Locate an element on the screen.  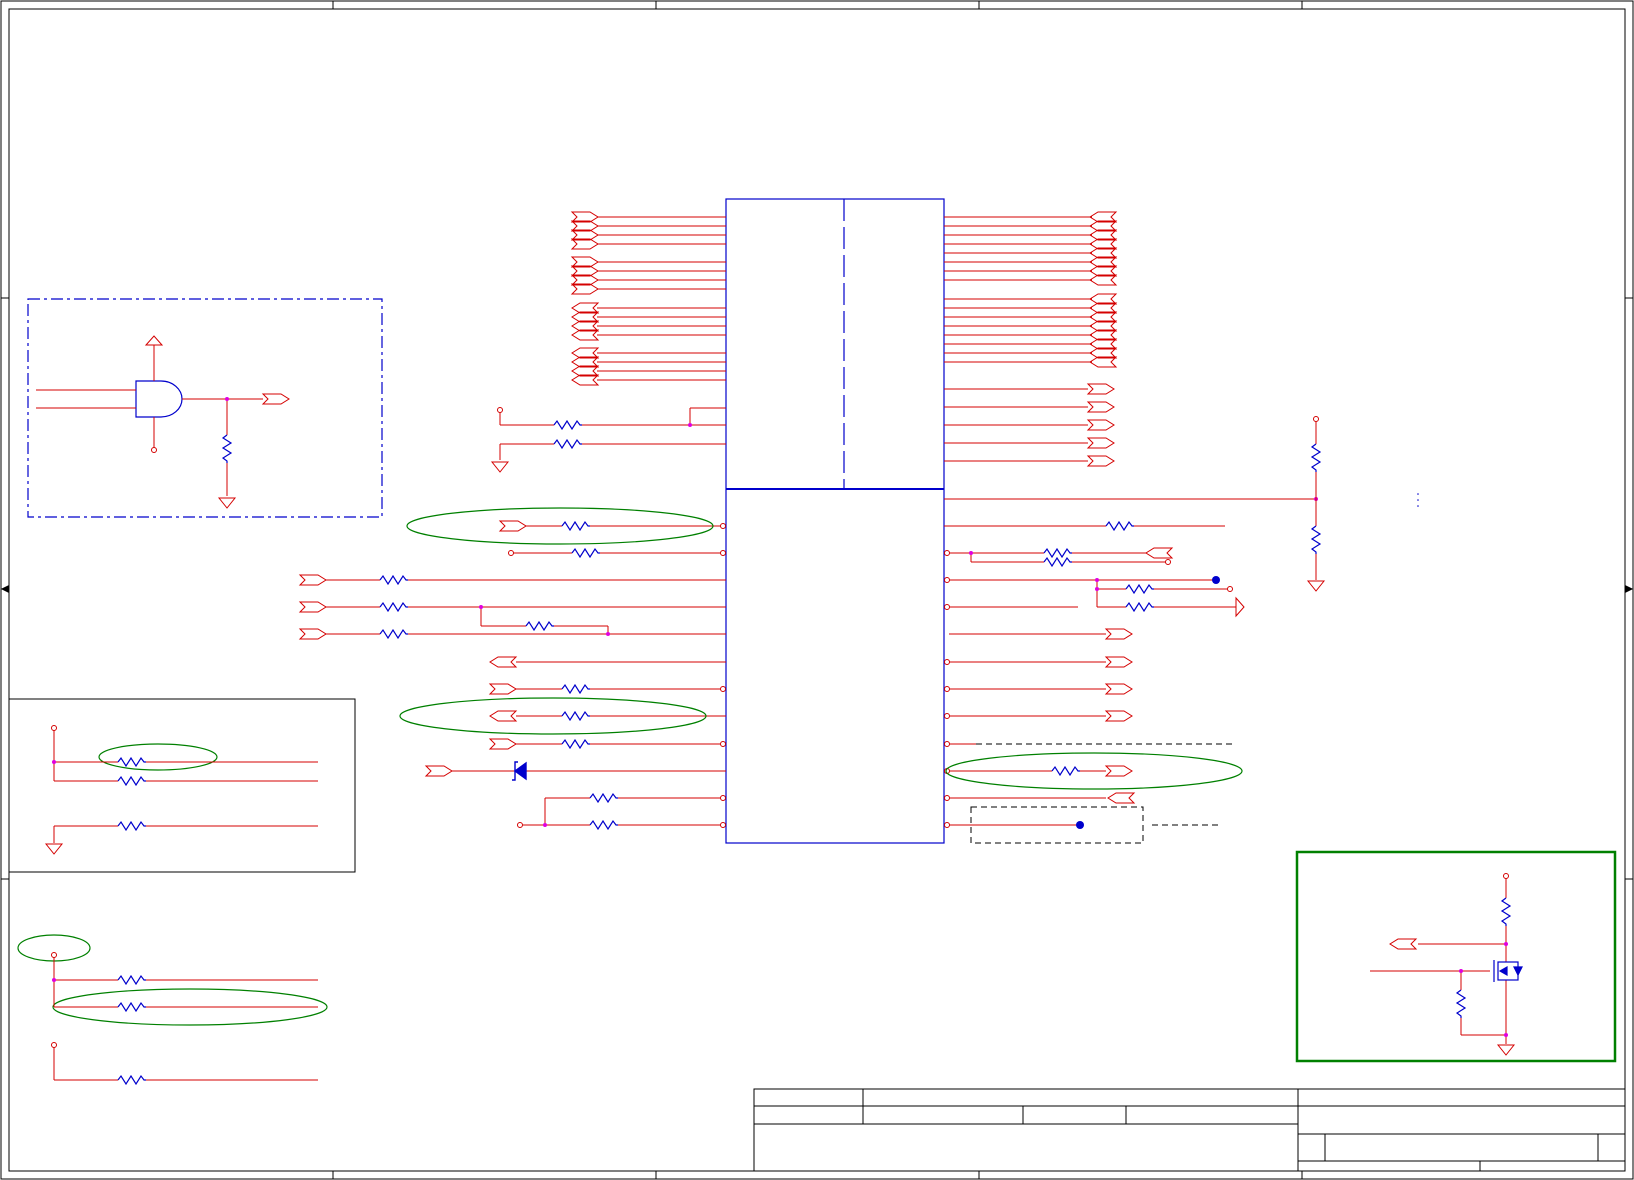
lower-left-ports is located at coordinates (413, 648).